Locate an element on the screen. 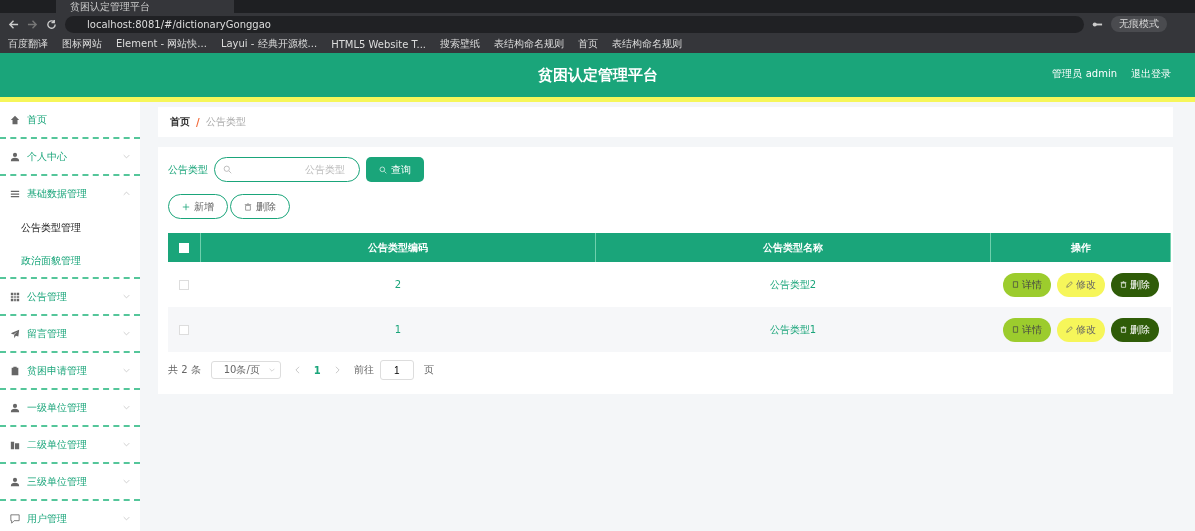  sidebar-item: 一级单位管理 is located at coordinates (70, 408).